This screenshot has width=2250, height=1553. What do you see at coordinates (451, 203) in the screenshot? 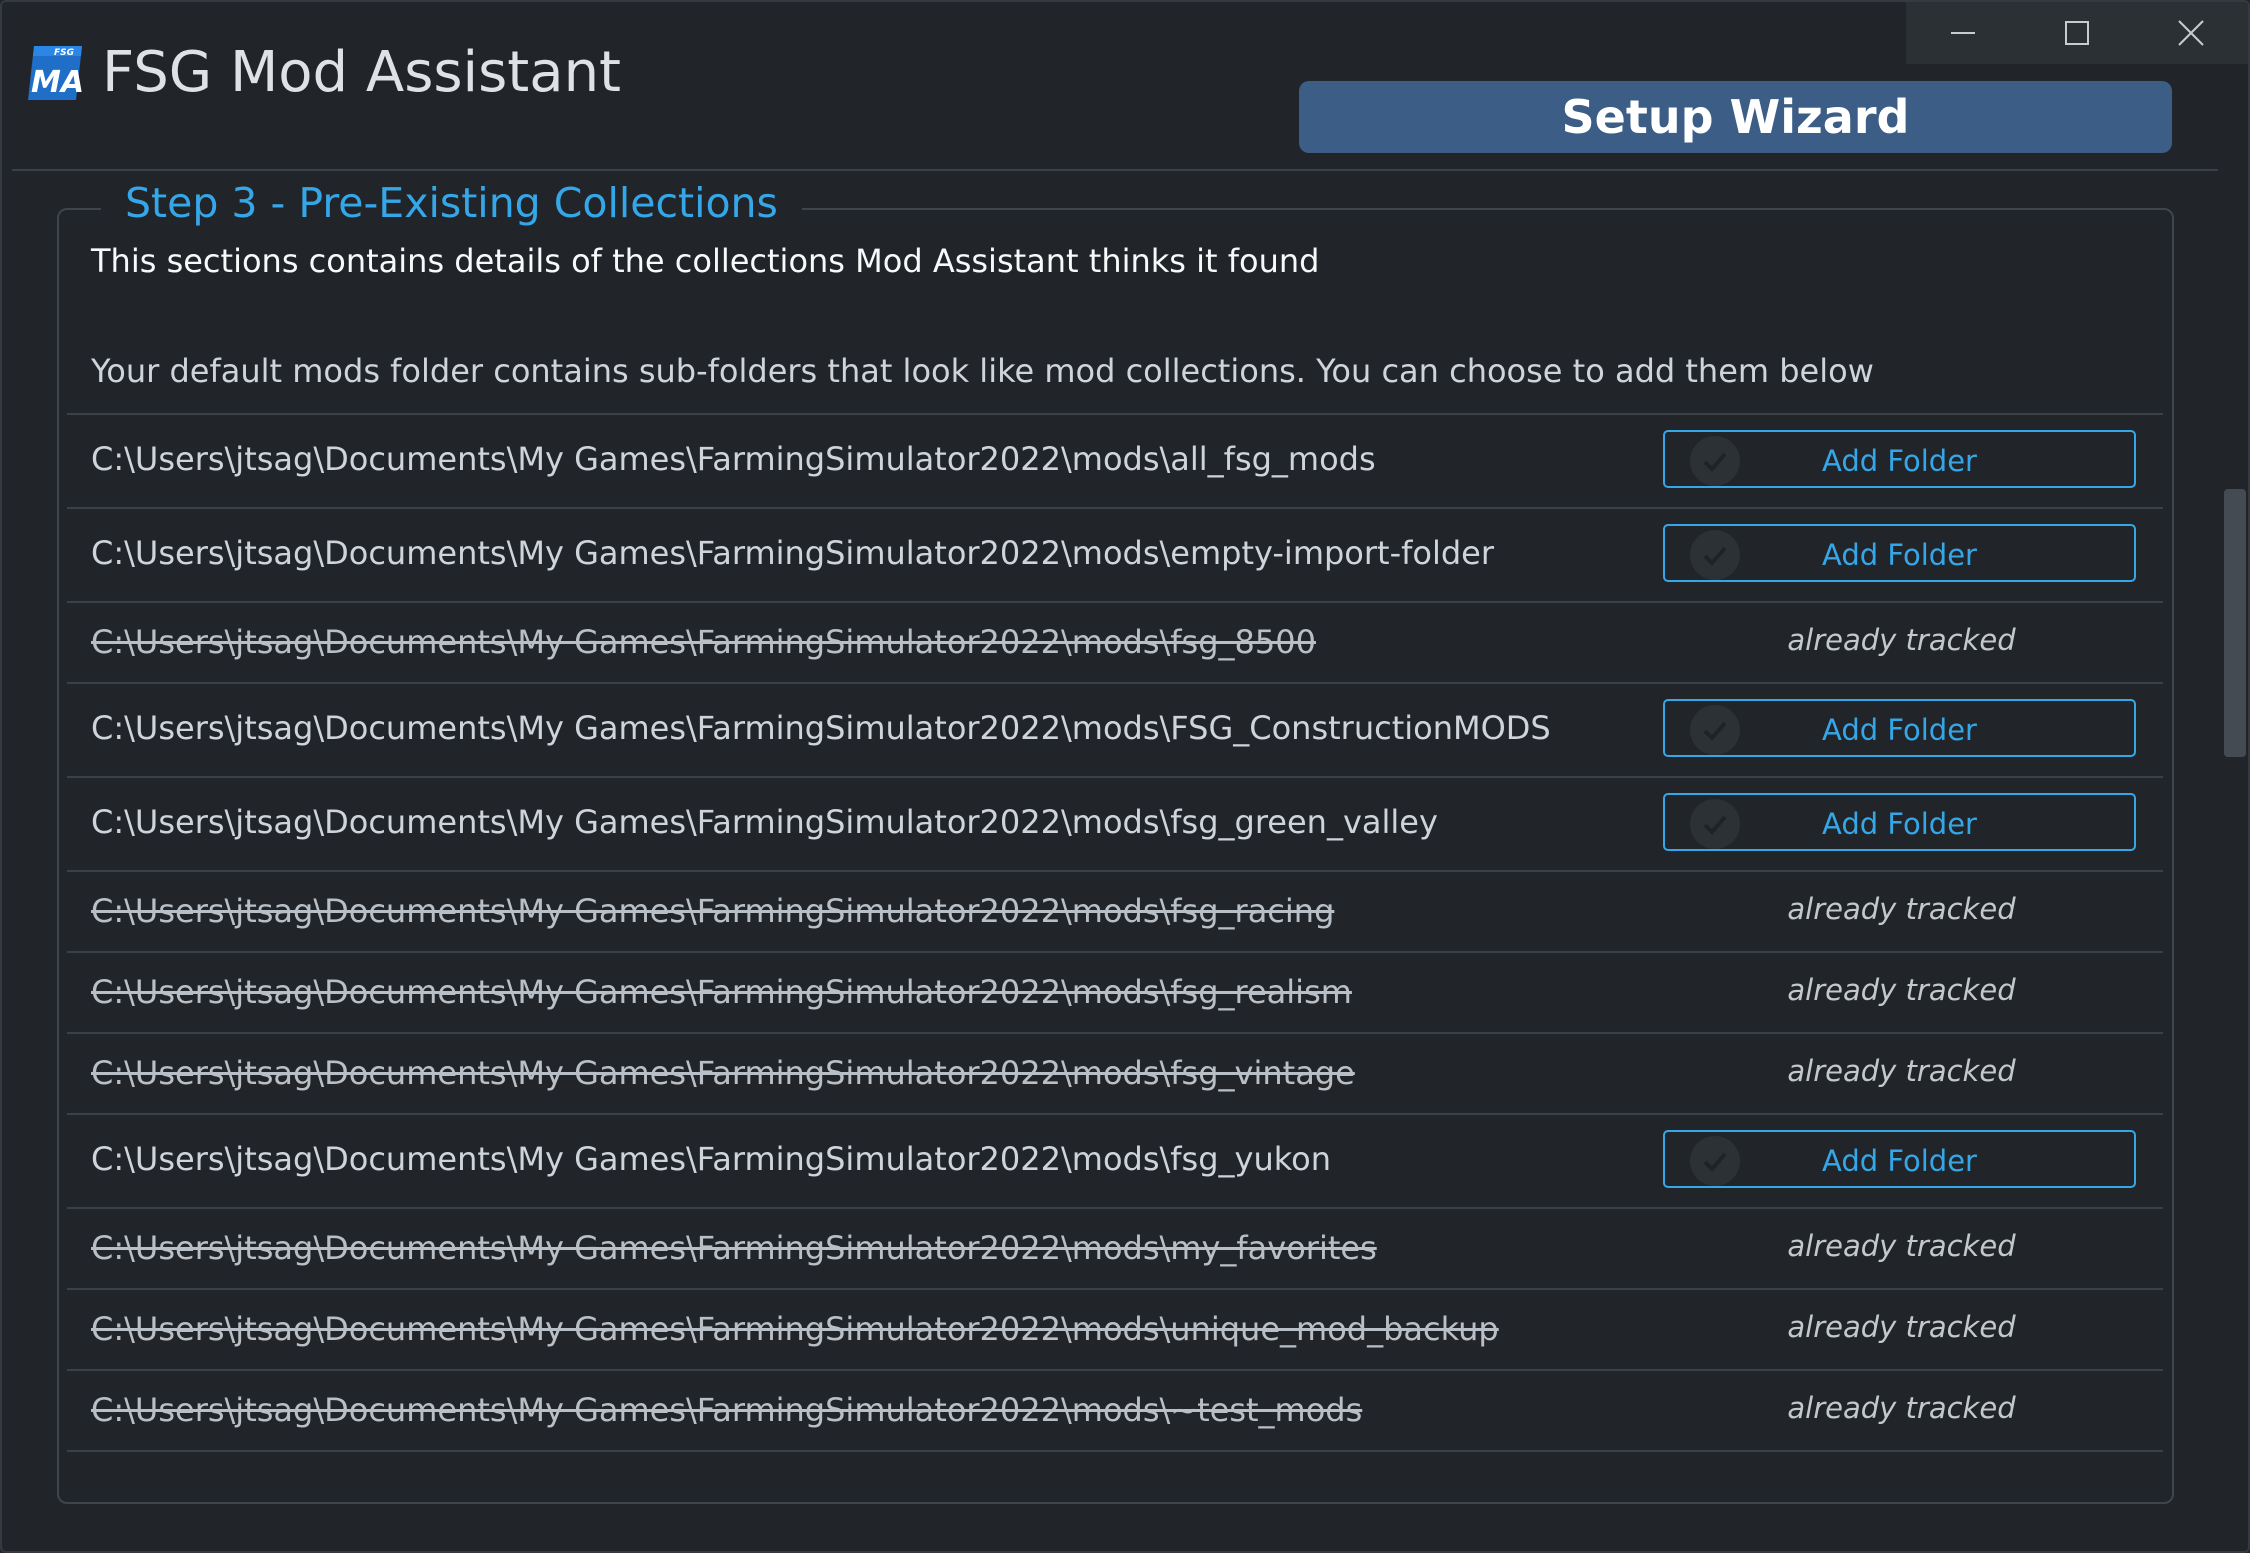
I see `step-title: Step 3 - Pre-Existing Collections` at bounding box center [451, 203].